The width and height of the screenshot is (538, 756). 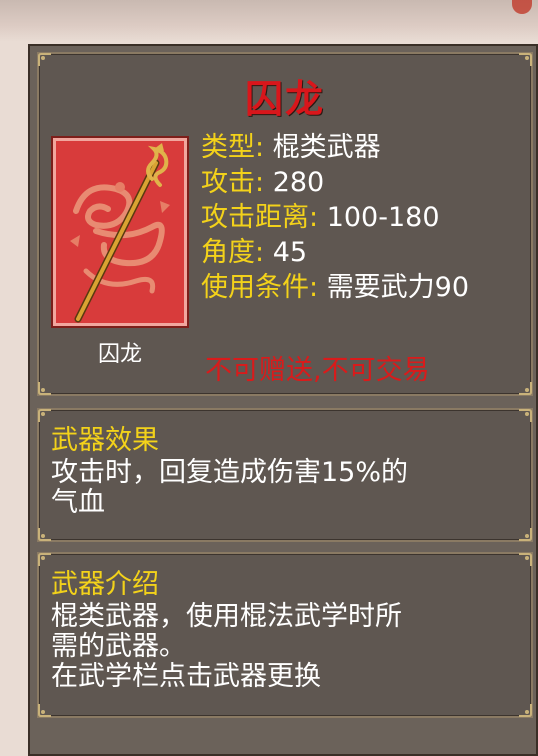 I want to click on stat-angle-label: 角度, so click(x=228, y=252).